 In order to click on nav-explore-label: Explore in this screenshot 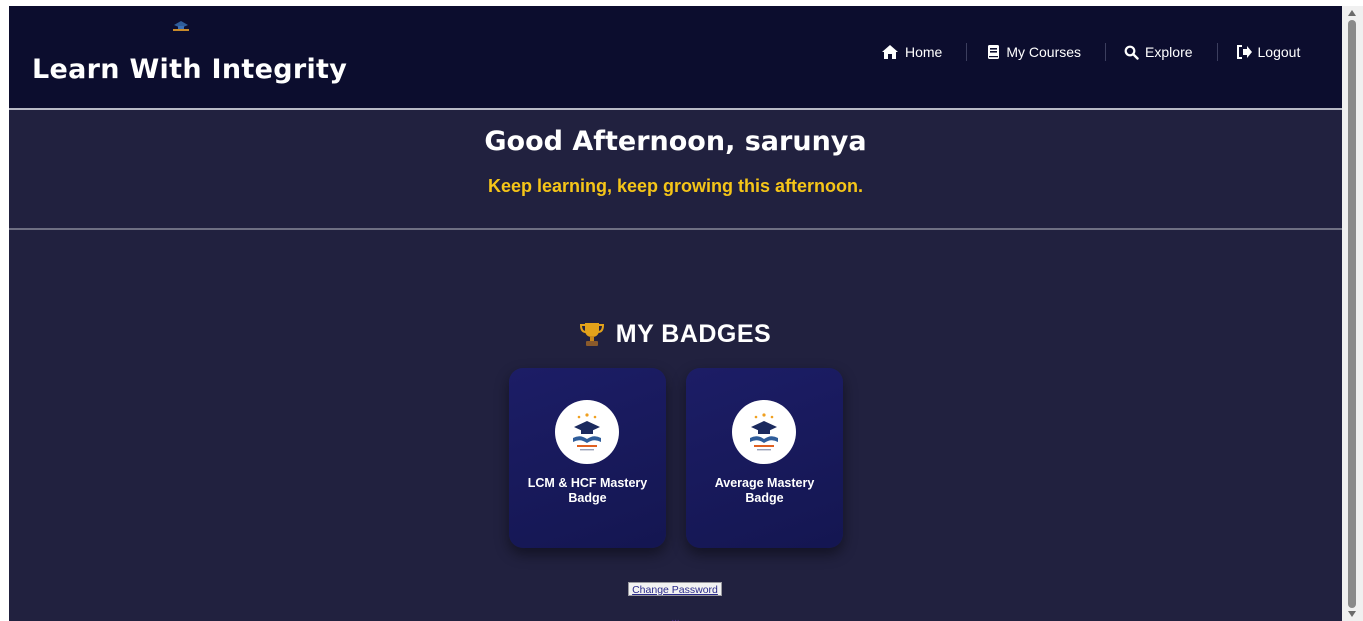, I will do `click(1169, 52)`.